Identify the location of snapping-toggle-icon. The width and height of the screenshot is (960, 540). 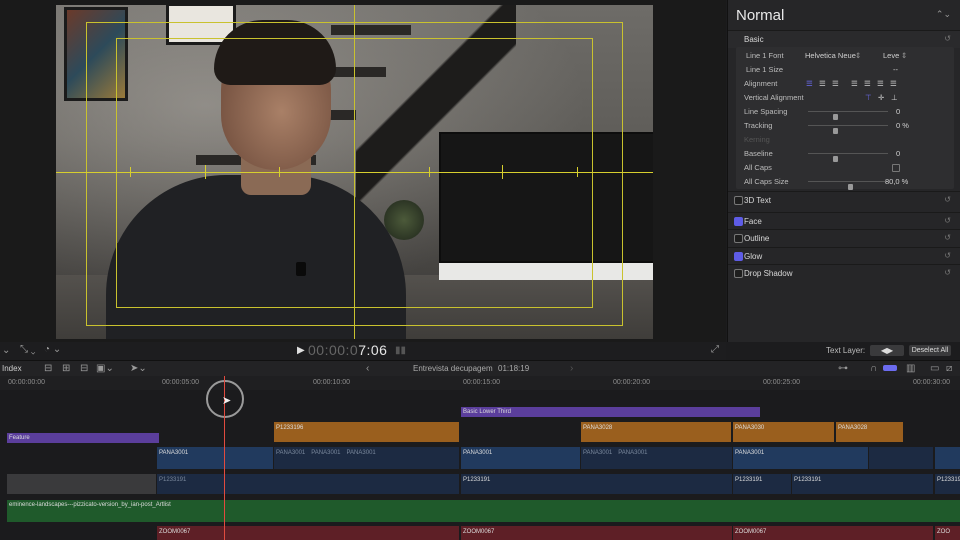
(890, 368).